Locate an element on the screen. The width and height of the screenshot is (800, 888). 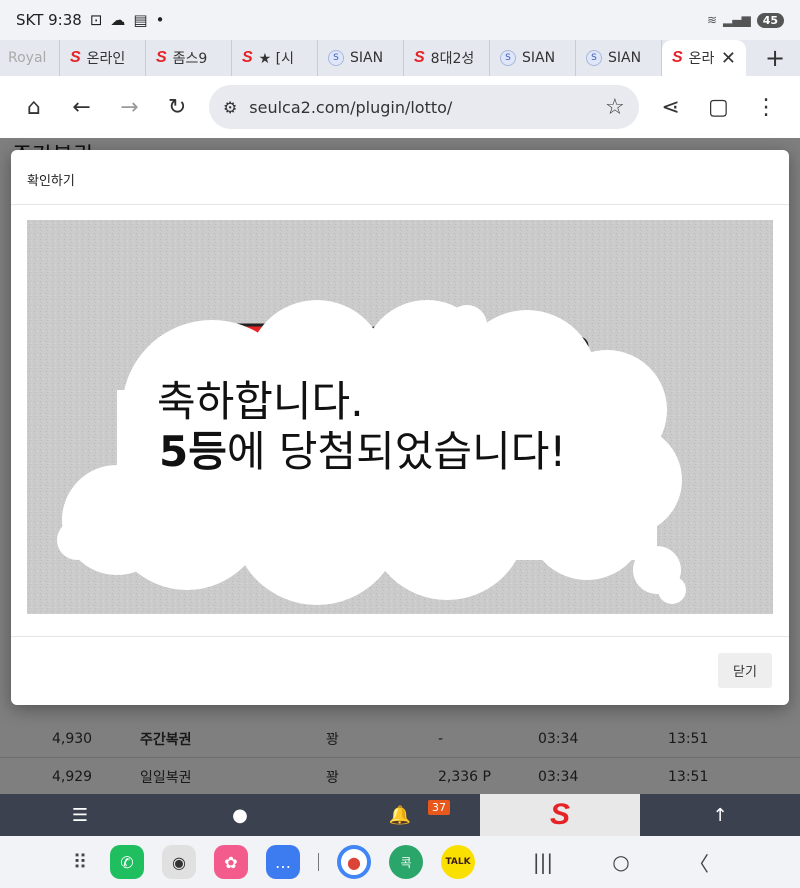
cloud-icon: ☁ is located at coordinates (118, 20).